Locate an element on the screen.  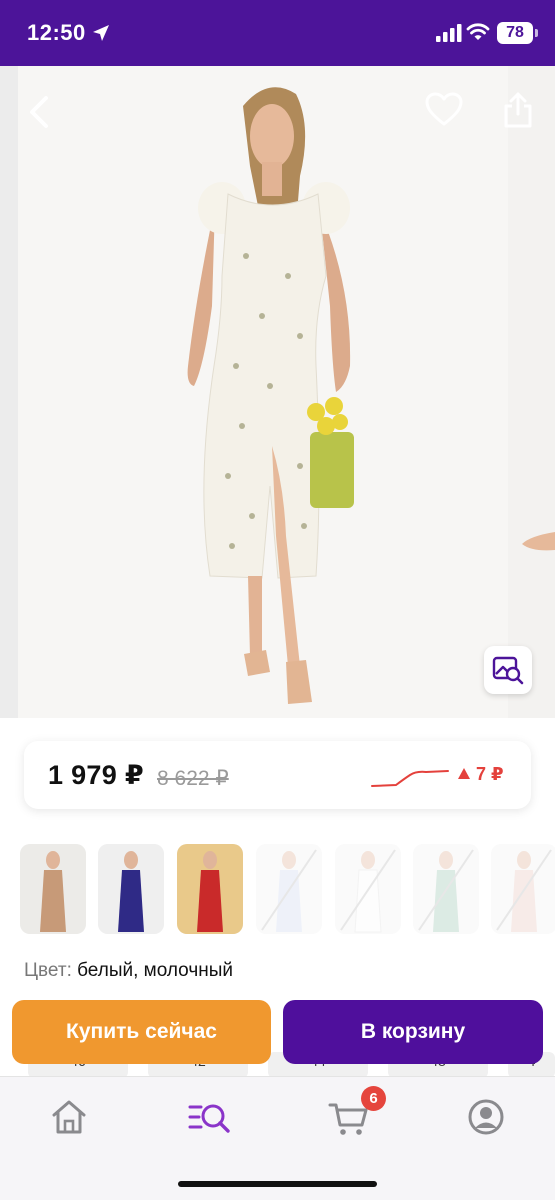
color-info: Цвет: белый, молочный is located at coordinates (128, 971).